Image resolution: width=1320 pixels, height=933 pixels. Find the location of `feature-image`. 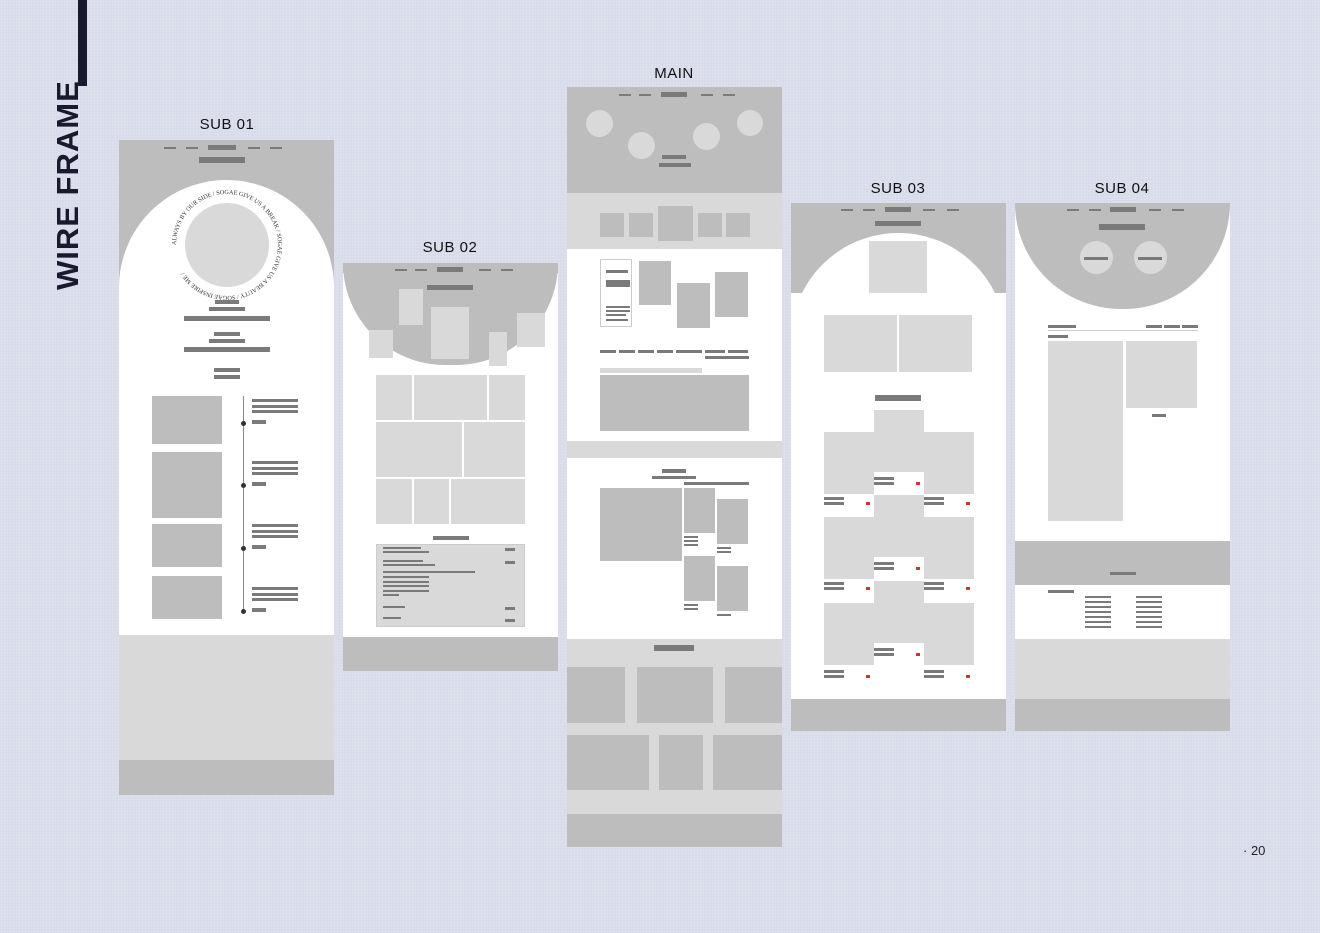

feature-image is located at coordinates (732, 521).